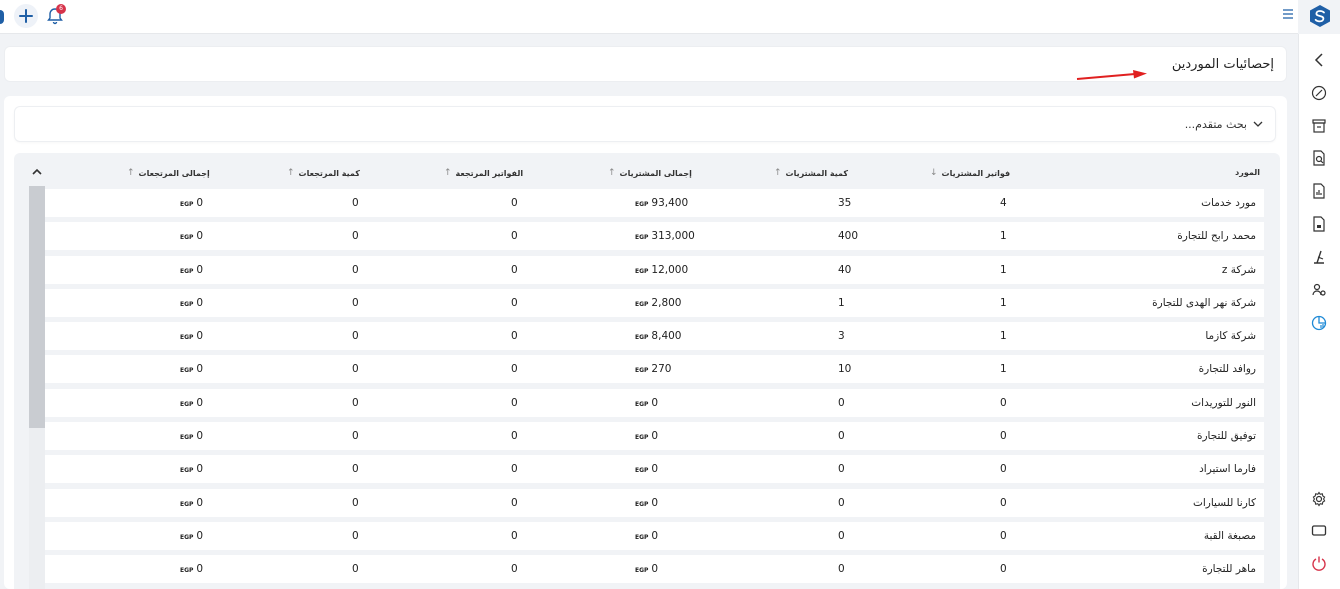  I want to click on gauge-icon, so click(1319, 93).